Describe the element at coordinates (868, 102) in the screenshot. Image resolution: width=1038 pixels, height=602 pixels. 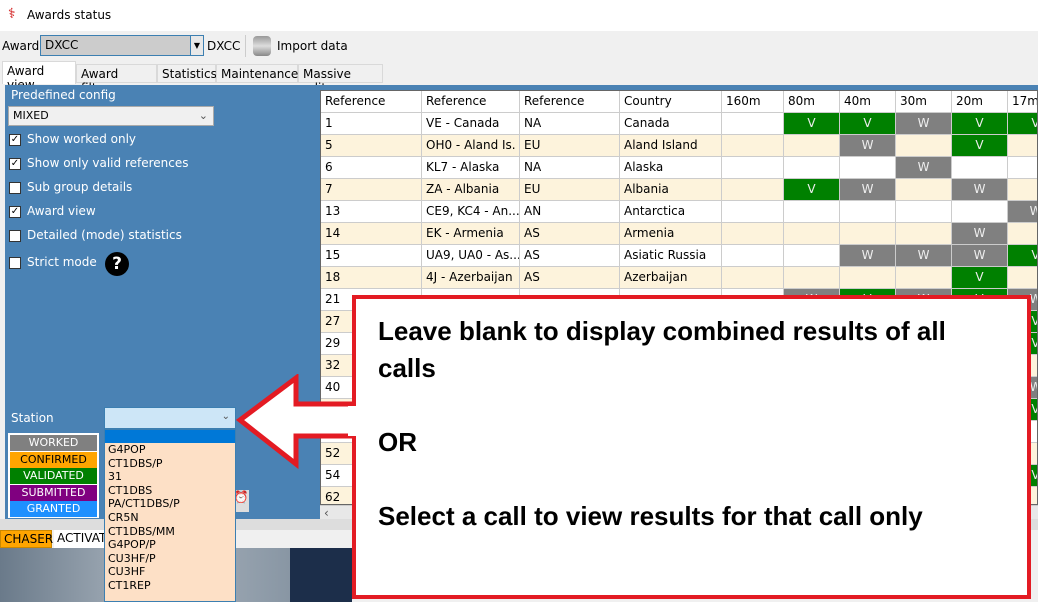
I see `column-header: 40m` at that location.